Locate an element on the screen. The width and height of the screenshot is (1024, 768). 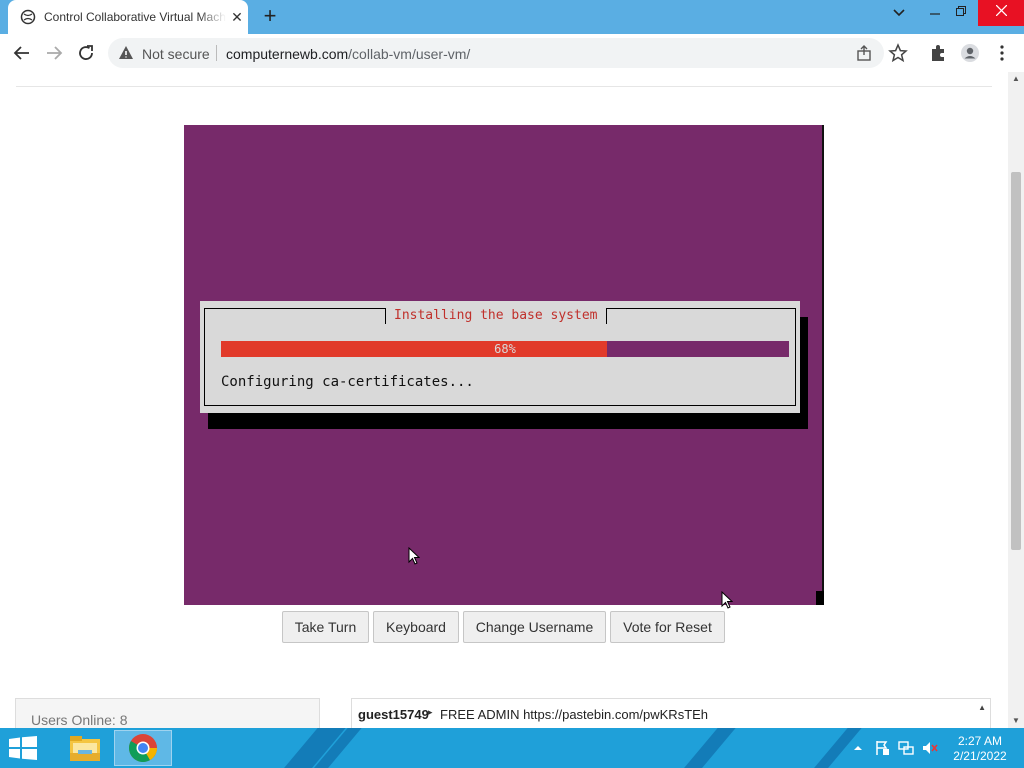
puzzle-icon is located at coordinates (938, 53).